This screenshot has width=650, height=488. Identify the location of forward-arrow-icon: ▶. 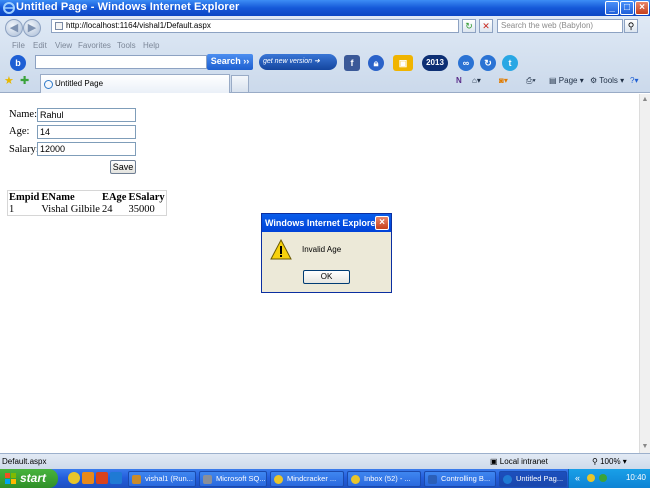
(32, 28).